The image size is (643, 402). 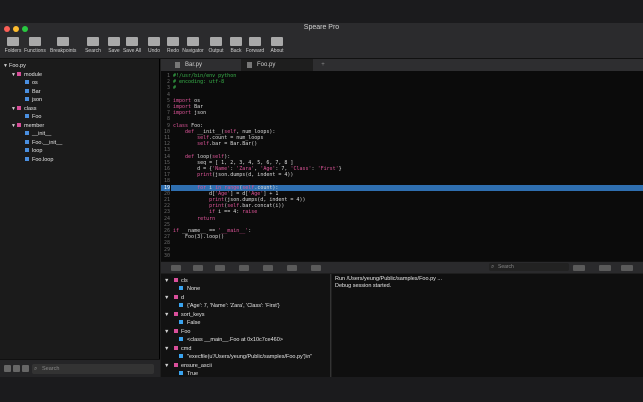 I want to click on variable-row: ▼ sort_keys, so click(x=184, y=315).